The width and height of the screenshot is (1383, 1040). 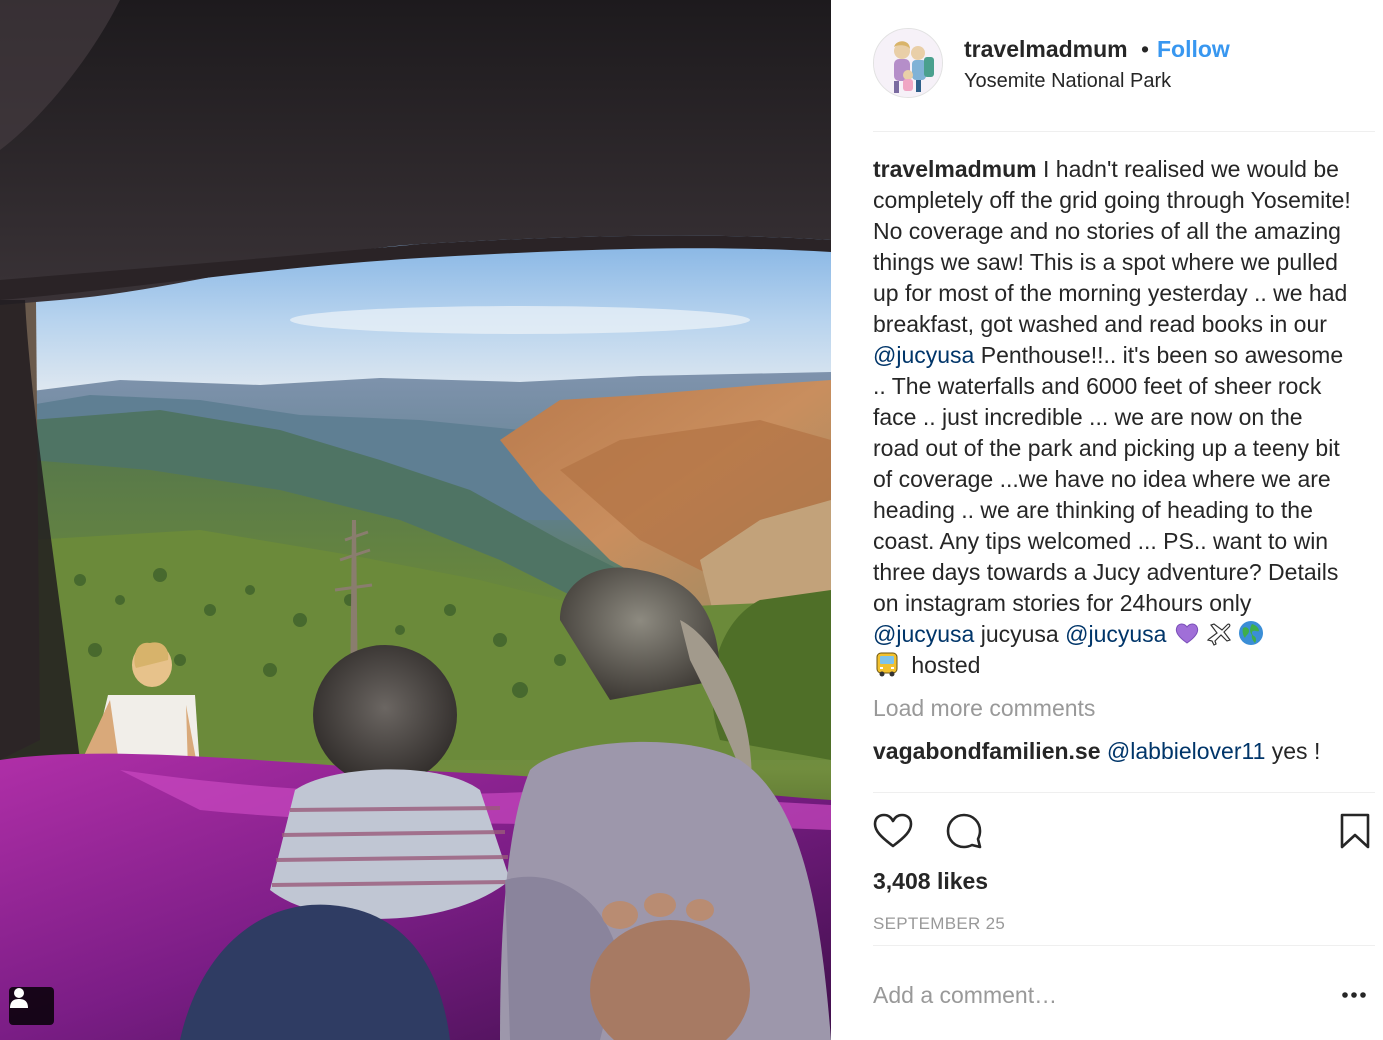 I want to click on comment-button, so click(x=964, y=833).